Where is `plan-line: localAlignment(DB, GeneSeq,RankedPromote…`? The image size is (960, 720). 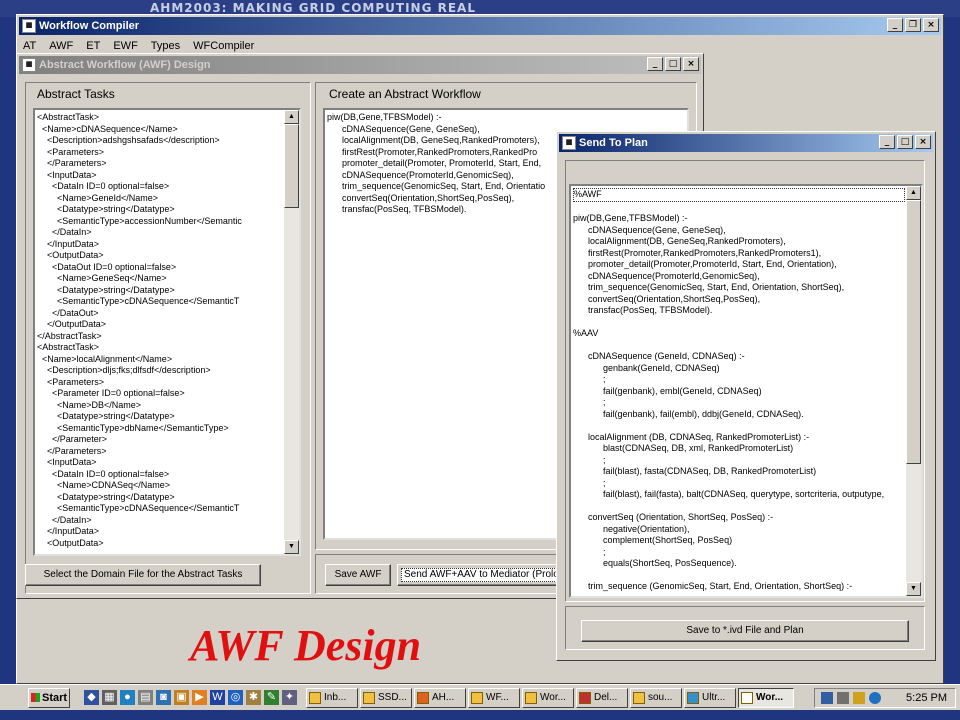 plan-line: localAlignment(DB, GeneSeq,RankedPromote… is located at coordinates (679, 241).